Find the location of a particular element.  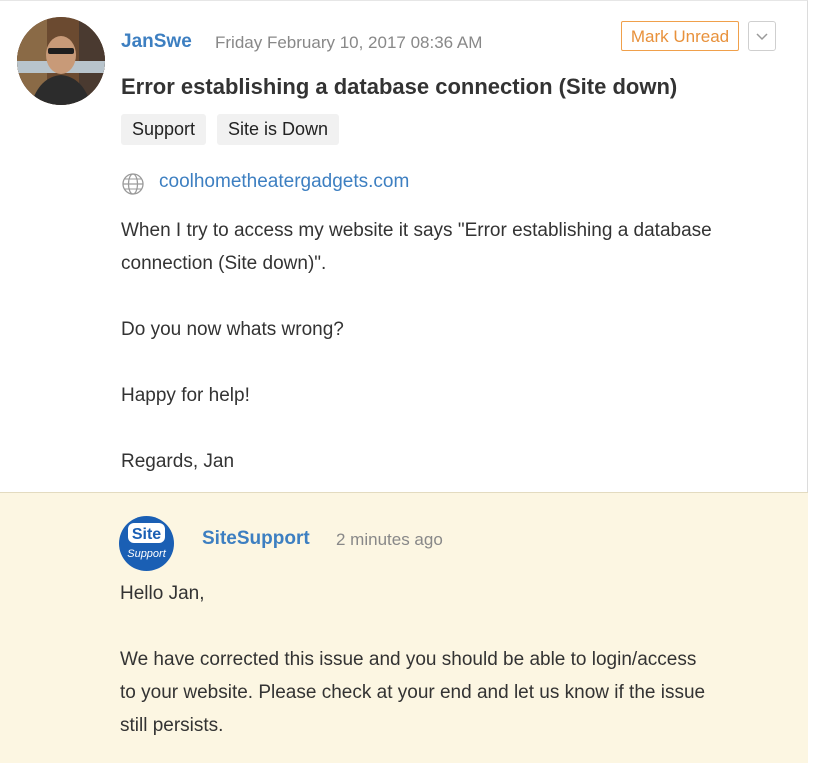

ticket-body-line-2: connection (Site down)". is located at coordinates (224, 263).